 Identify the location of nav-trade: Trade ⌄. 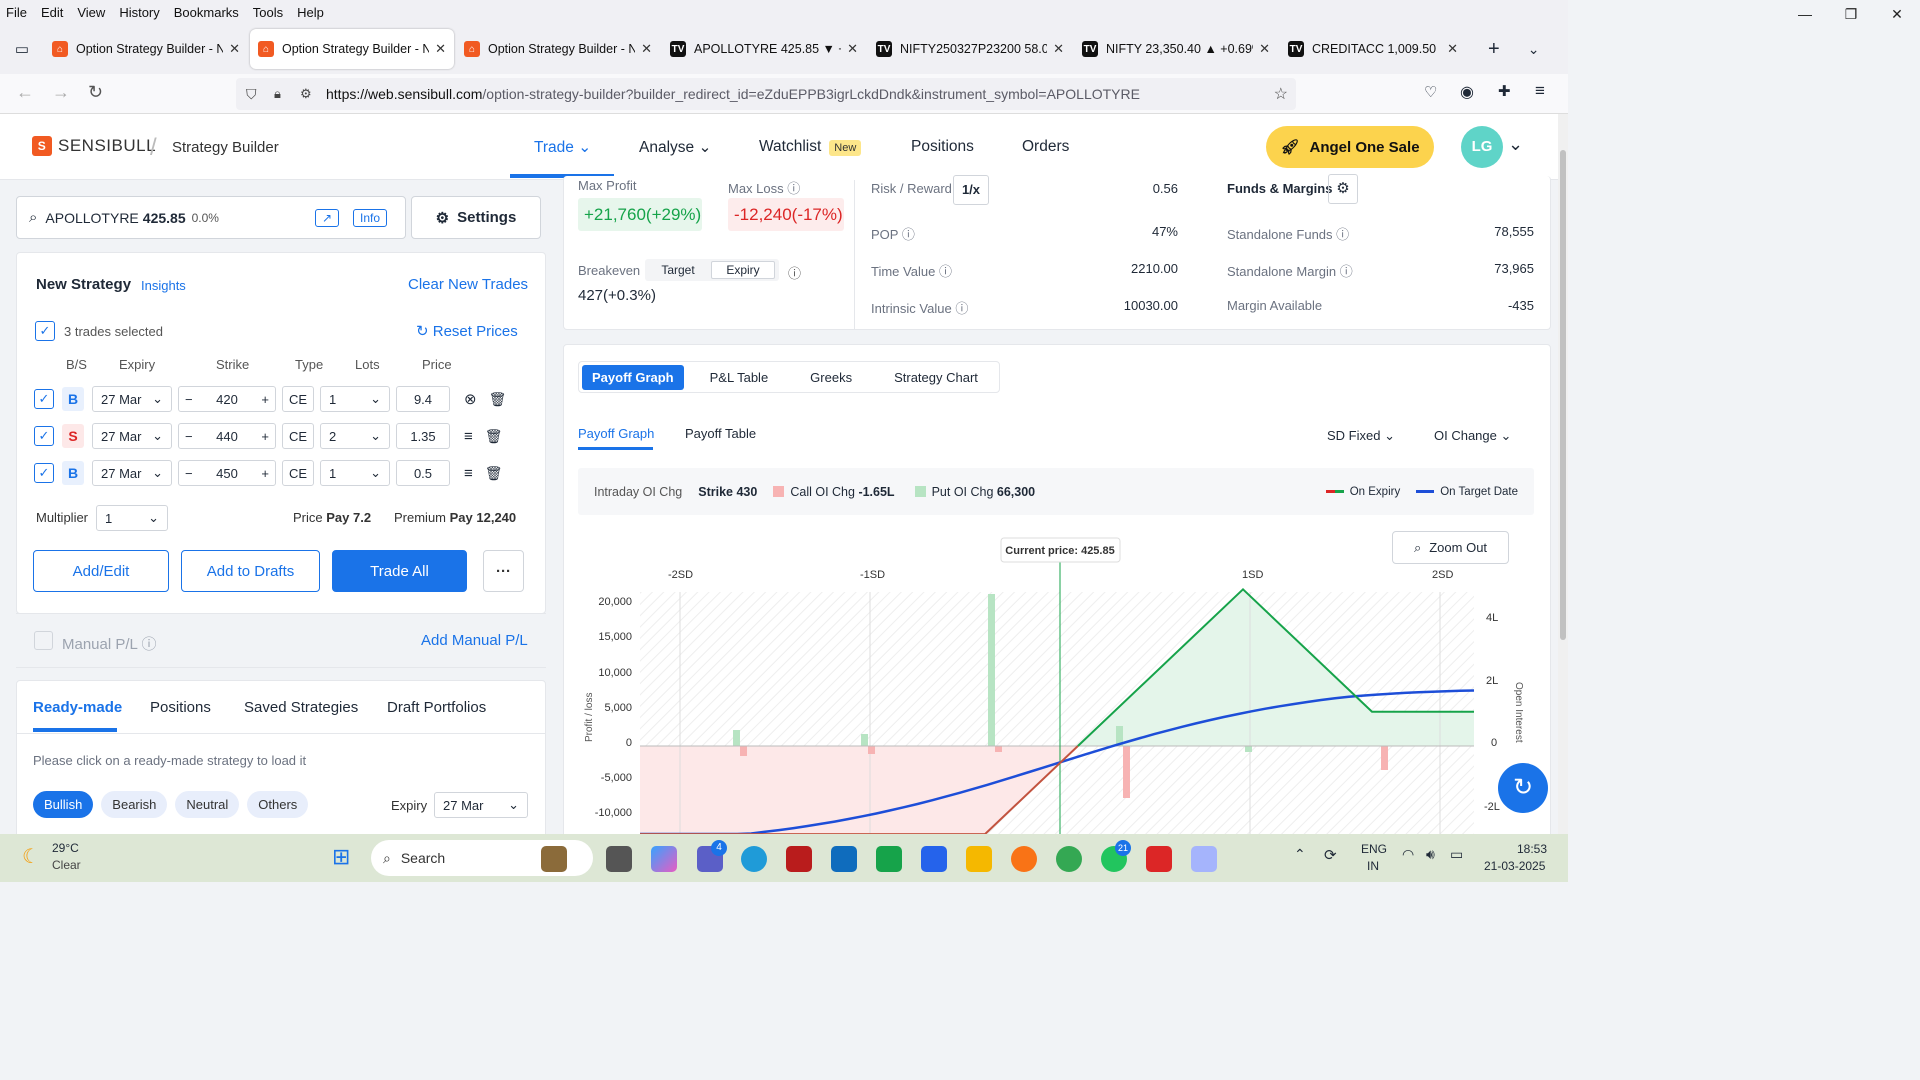
(562, 147).